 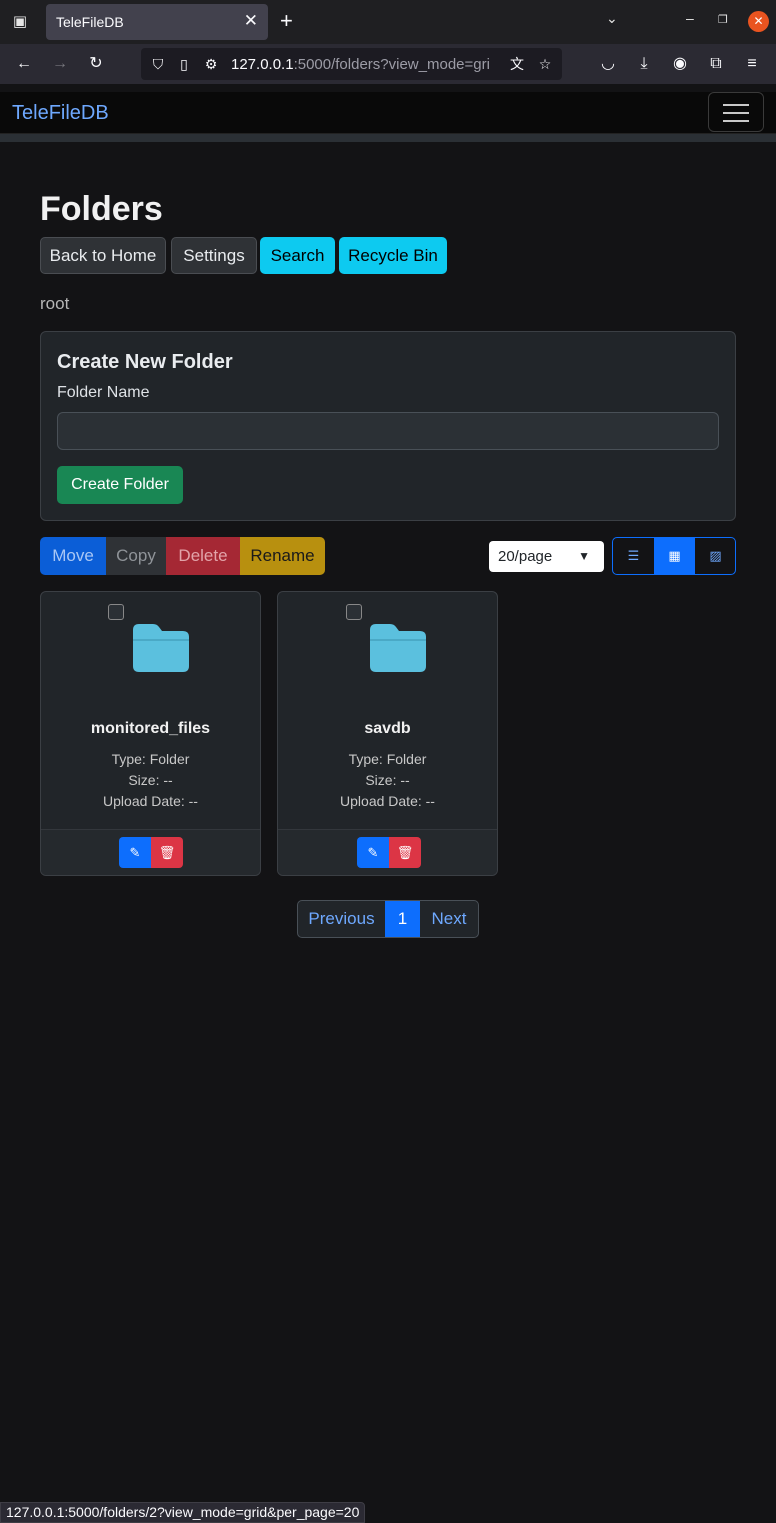 I want to click on window-close-icon: ✕, so click(x=758, y=21).